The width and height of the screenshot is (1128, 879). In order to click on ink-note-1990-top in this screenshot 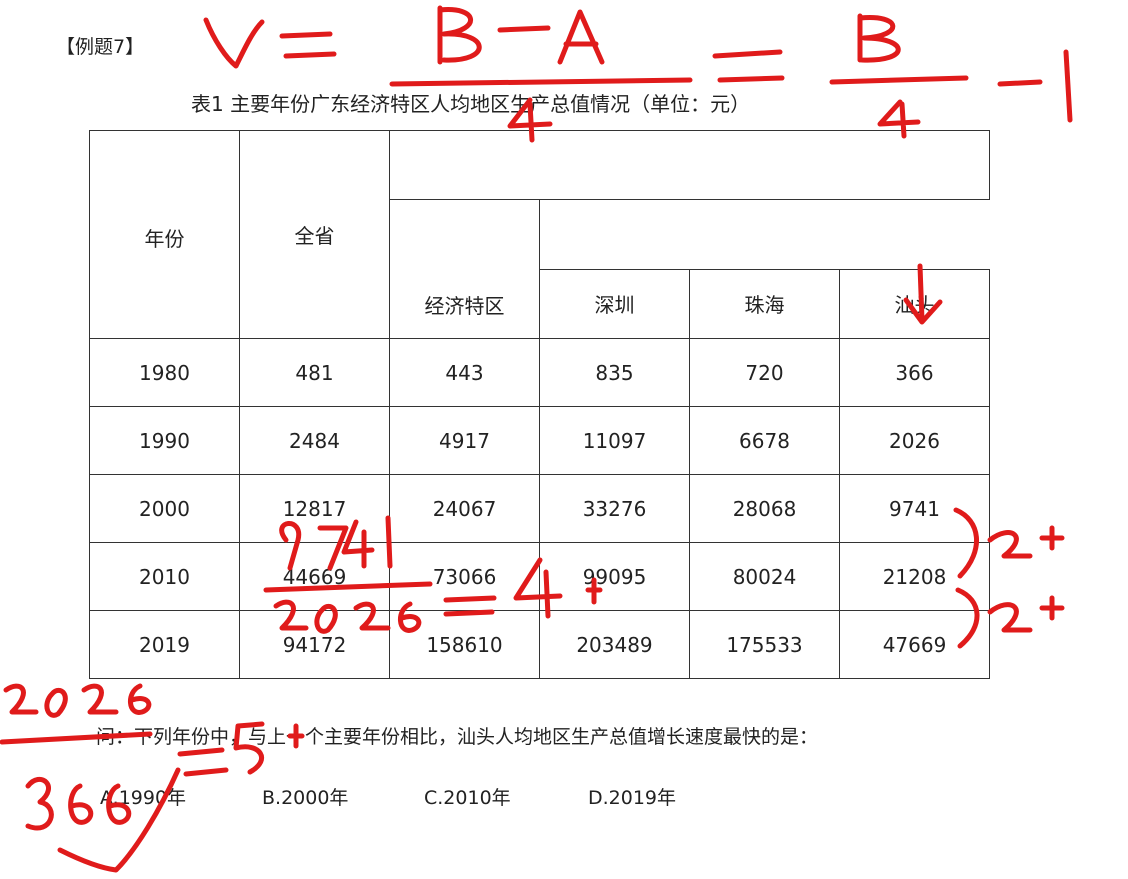, I will do `click(77, 700)`.